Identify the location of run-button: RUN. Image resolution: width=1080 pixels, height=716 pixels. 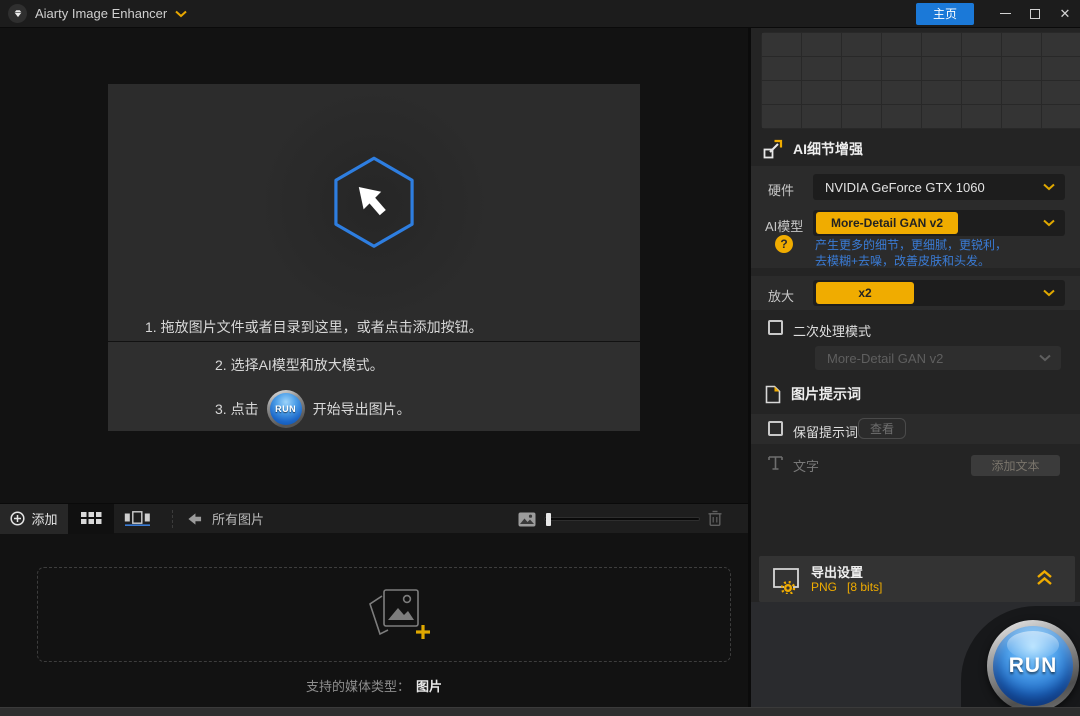
(1033, 666).